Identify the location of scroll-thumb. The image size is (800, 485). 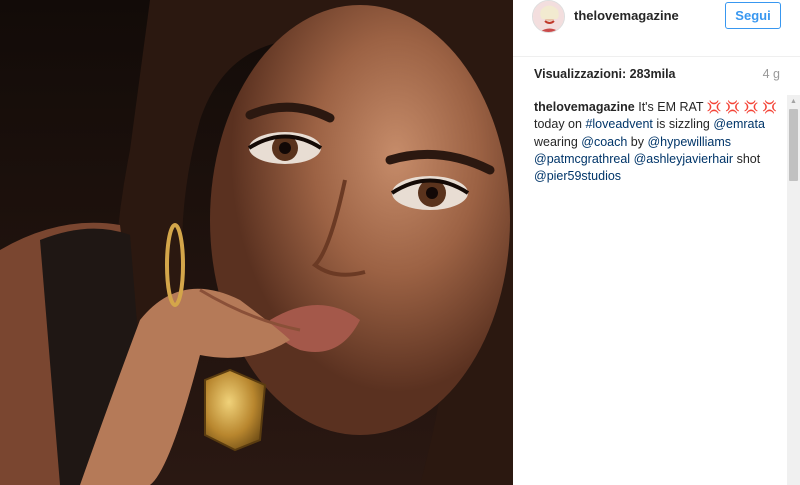
(793, 145).